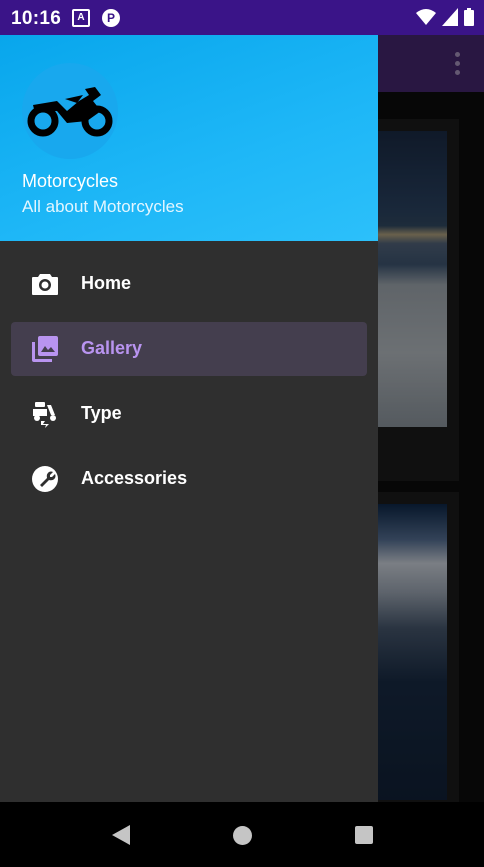  I want to click on home-icon, so click(242, 835).